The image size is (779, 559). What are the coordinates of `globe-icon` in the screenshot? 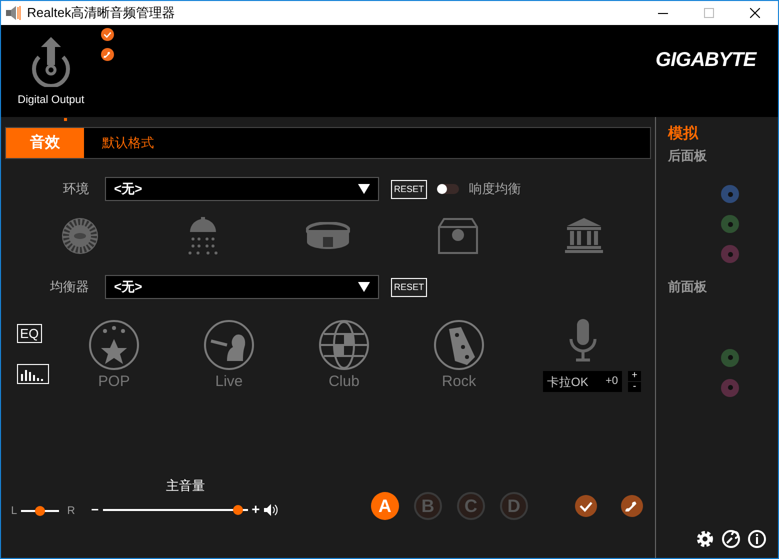 It's located at (344, 345).